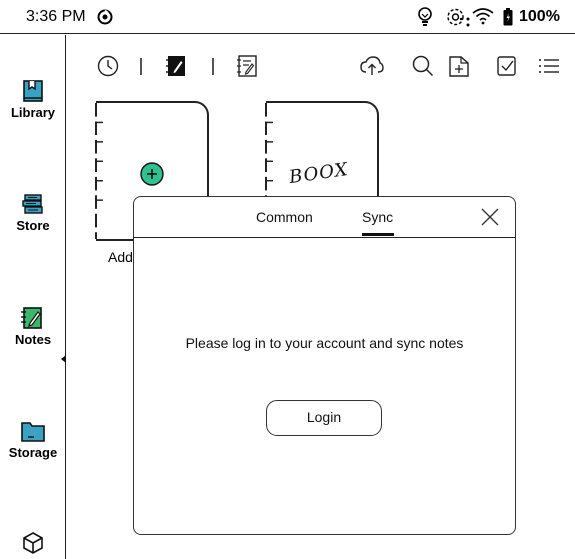 The width and height of the screenshot is (575, 559). Describe the element at coordinates (468, 23) in the screenshot. I see `separator-dots-icon` at that location.